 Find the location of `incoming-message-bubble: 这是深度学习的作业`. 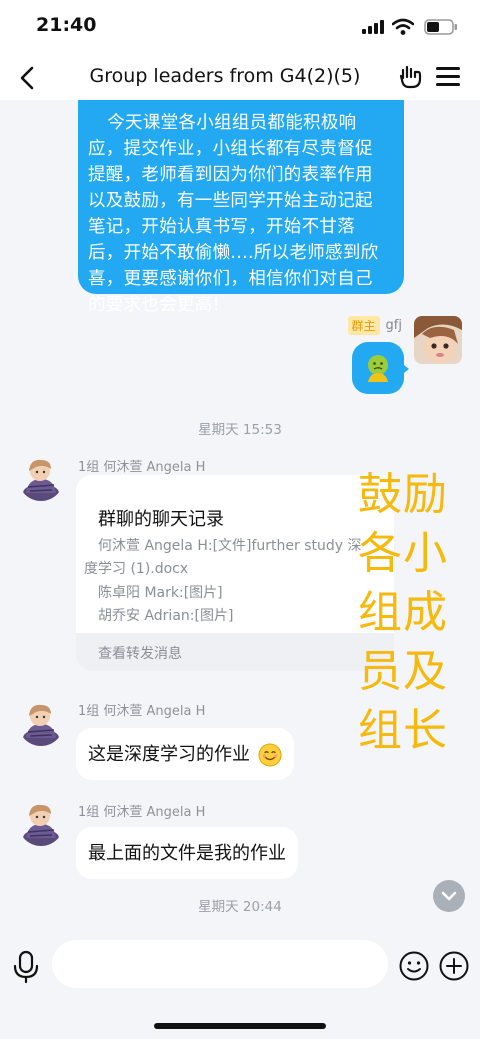

incoming-message-bubble: 这是深度学习的作业 is located at coordinates (185, 754).